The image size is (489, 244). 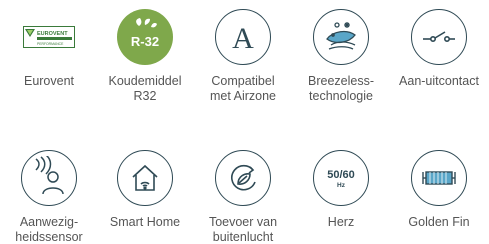 I want to click on feature-breezeless: Breezeless- technologie, so click(x=341, y=56).